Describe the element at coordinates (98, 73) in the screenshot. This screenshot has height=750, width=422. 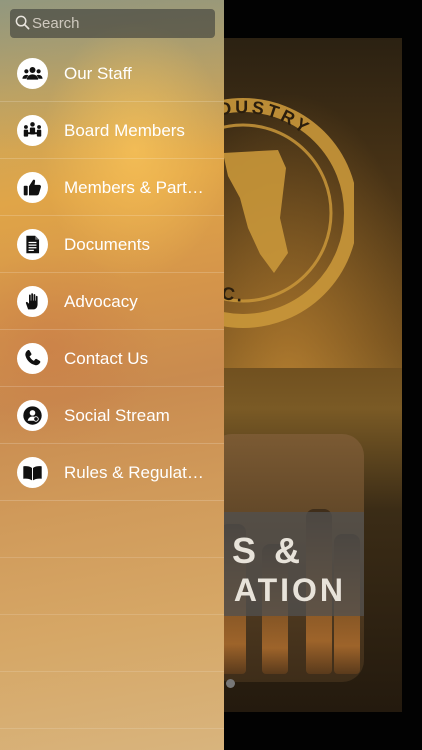
I see `menu-item-label: Our Staff` at that location.